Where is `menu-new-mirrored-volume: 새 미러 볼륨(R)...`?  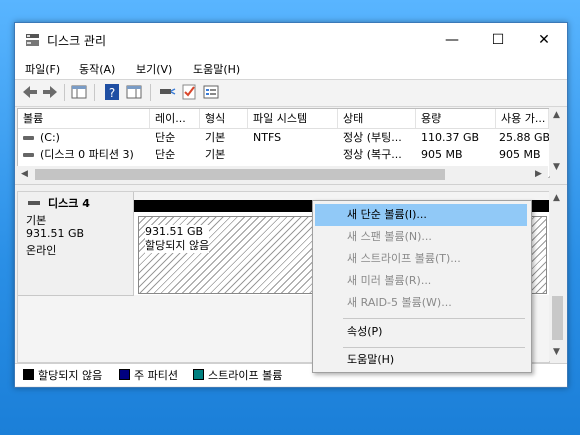
menu-new-mirrored-volume: 새 미러 볼륨(R)... is located at coordinates (421, 281).